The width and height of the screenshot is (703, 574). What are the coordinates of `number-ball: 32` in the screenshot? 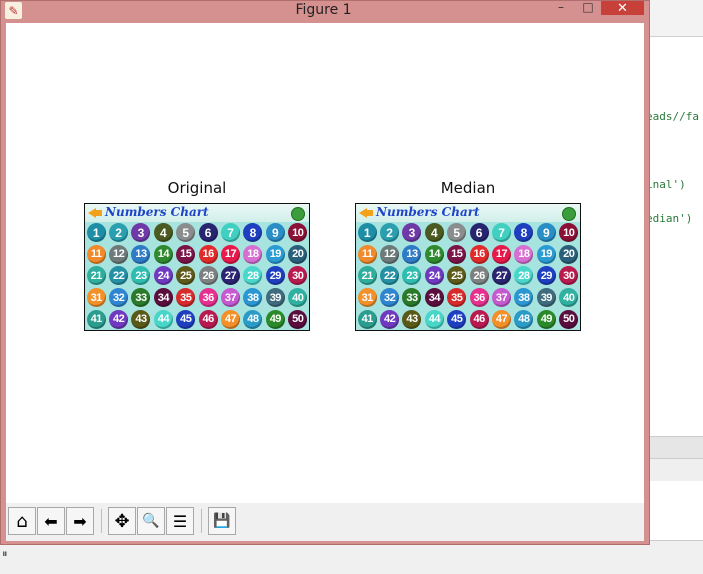 It's located at (119, 298).